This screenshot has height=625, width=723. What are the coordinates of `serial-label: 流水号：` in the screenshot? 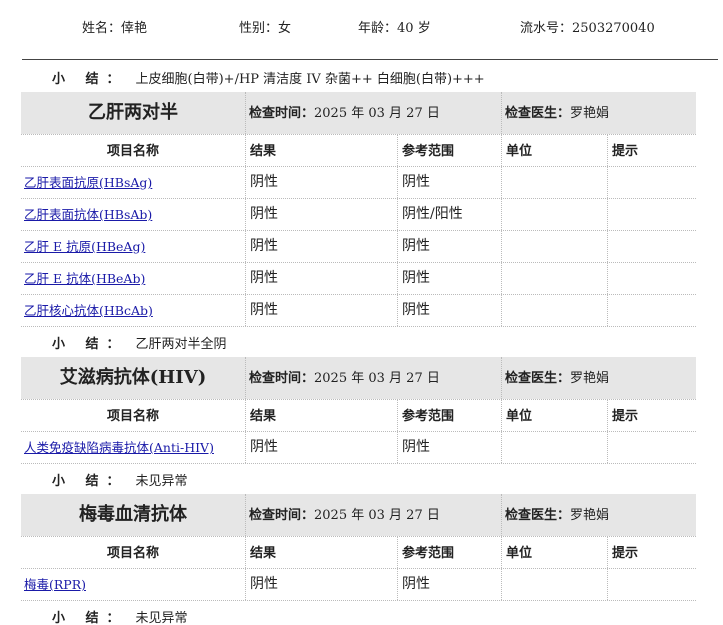 It's located at (546, 28).